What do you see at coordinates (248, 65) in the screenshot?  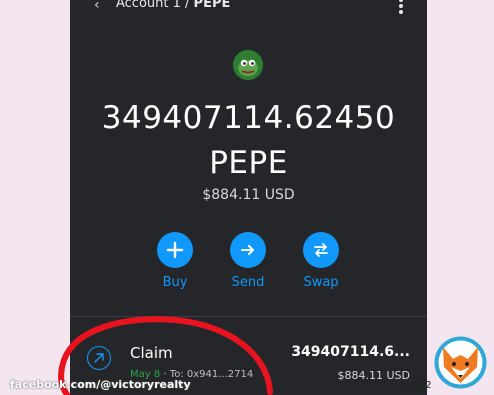 I see `pepe-token-icon` at bounding box center [248, 65].